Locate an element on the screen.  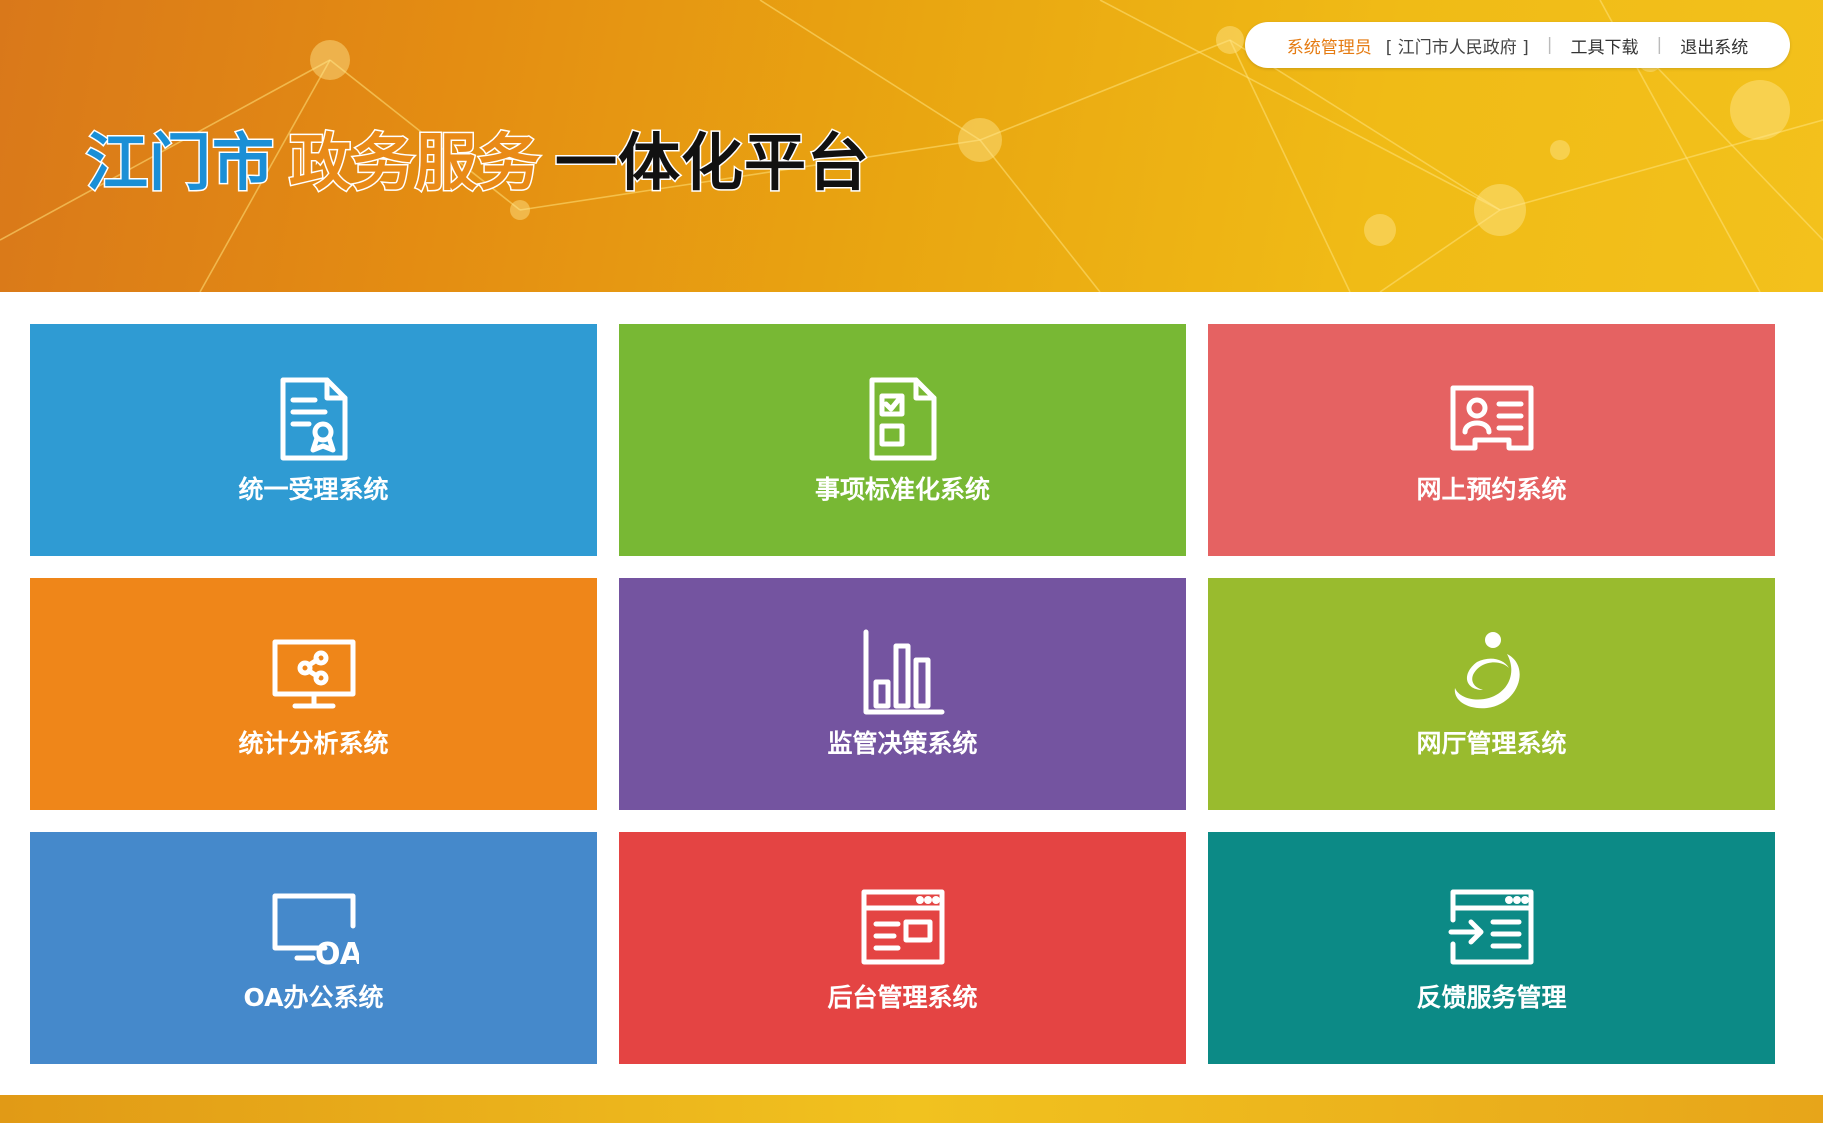
tile-label: 网厅管理系统 is located at coordinates (1491, 743).